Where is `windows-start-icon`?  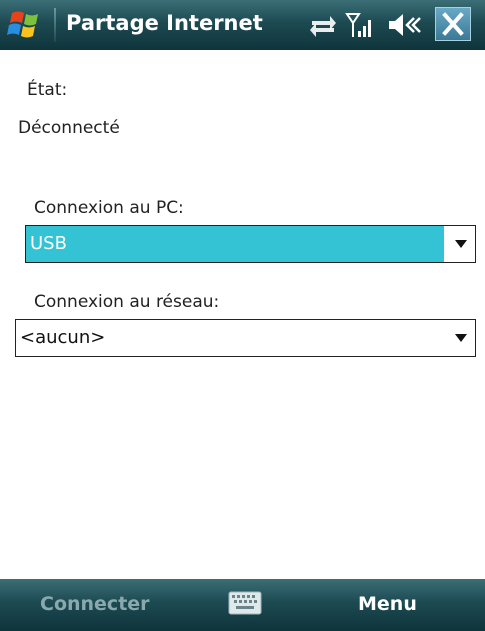 windows-start-icon is located at coordinates (26, 25).